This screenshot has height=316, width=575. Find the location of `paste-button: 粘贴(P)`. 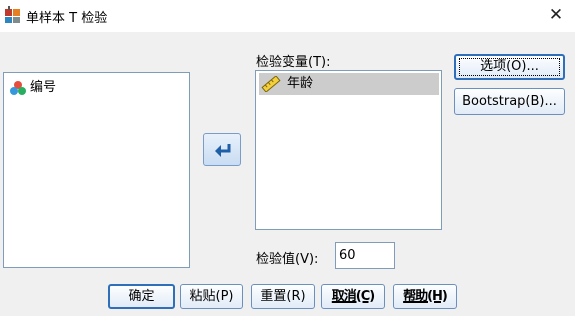

paste-button: 粘贴(P) is located at coordinates (211, 296).